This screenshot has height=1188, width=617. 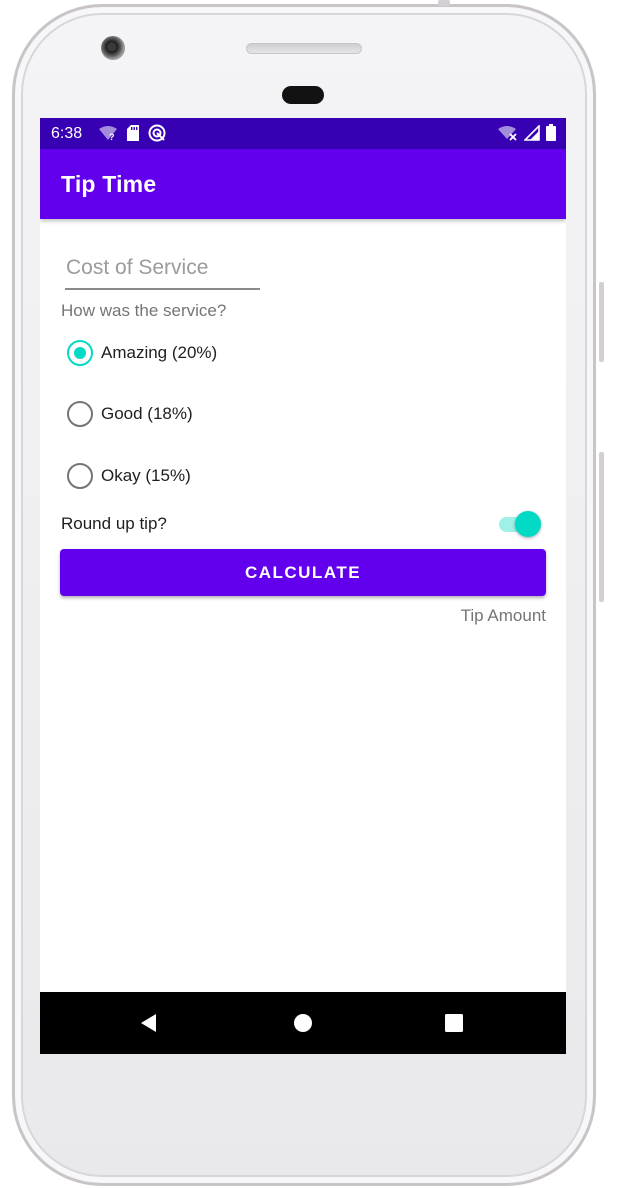 What do you see at coordinates (601, 527) in the screenshot?
I see `phone-volume-button` at bounding box center [601, 527].